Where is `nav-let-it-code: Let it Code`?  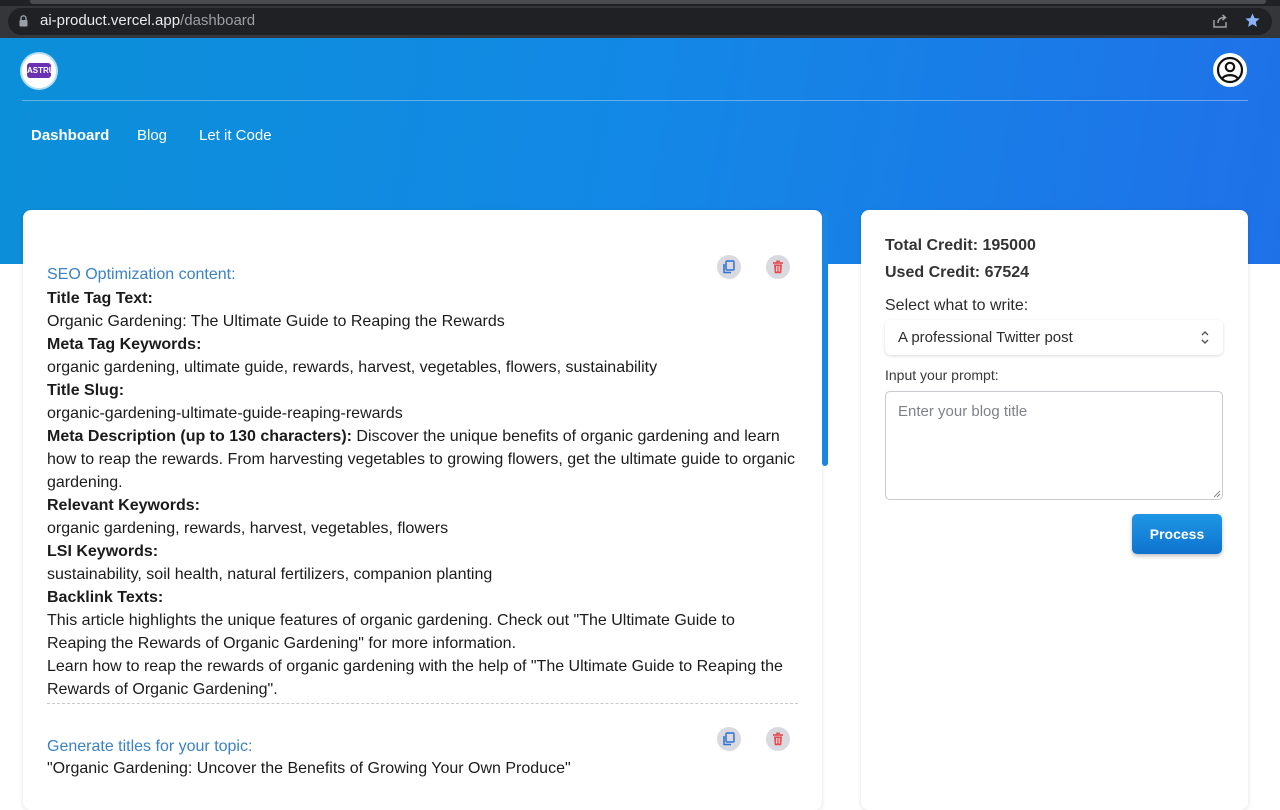
nav-let-it-code: Let it Code is located at coordinates (235, 135).